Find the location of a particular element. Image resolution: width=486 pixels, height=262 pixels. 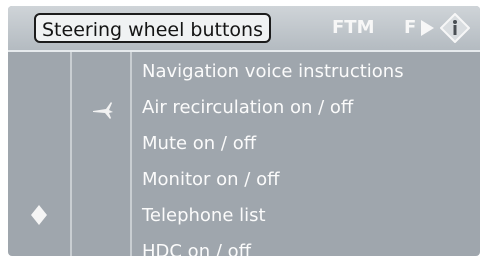

tab-ftm: FTM is located at coordinates (353, 28).